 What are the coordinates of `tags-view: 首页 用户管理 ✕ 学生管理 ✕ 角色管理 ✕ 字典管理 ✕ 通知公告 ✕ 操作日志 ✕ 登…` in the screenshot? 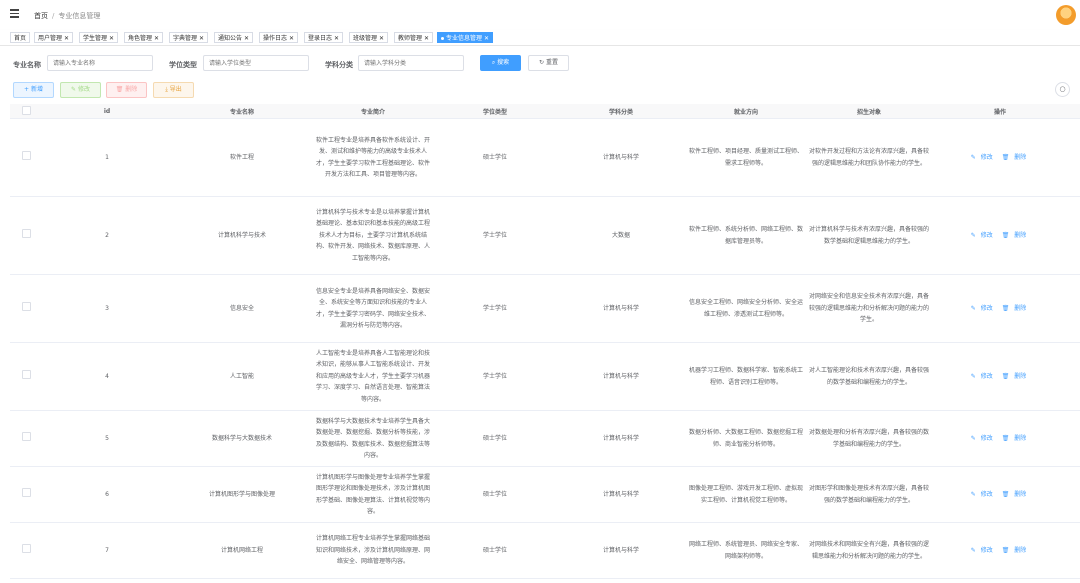 It's located at (540, 38).